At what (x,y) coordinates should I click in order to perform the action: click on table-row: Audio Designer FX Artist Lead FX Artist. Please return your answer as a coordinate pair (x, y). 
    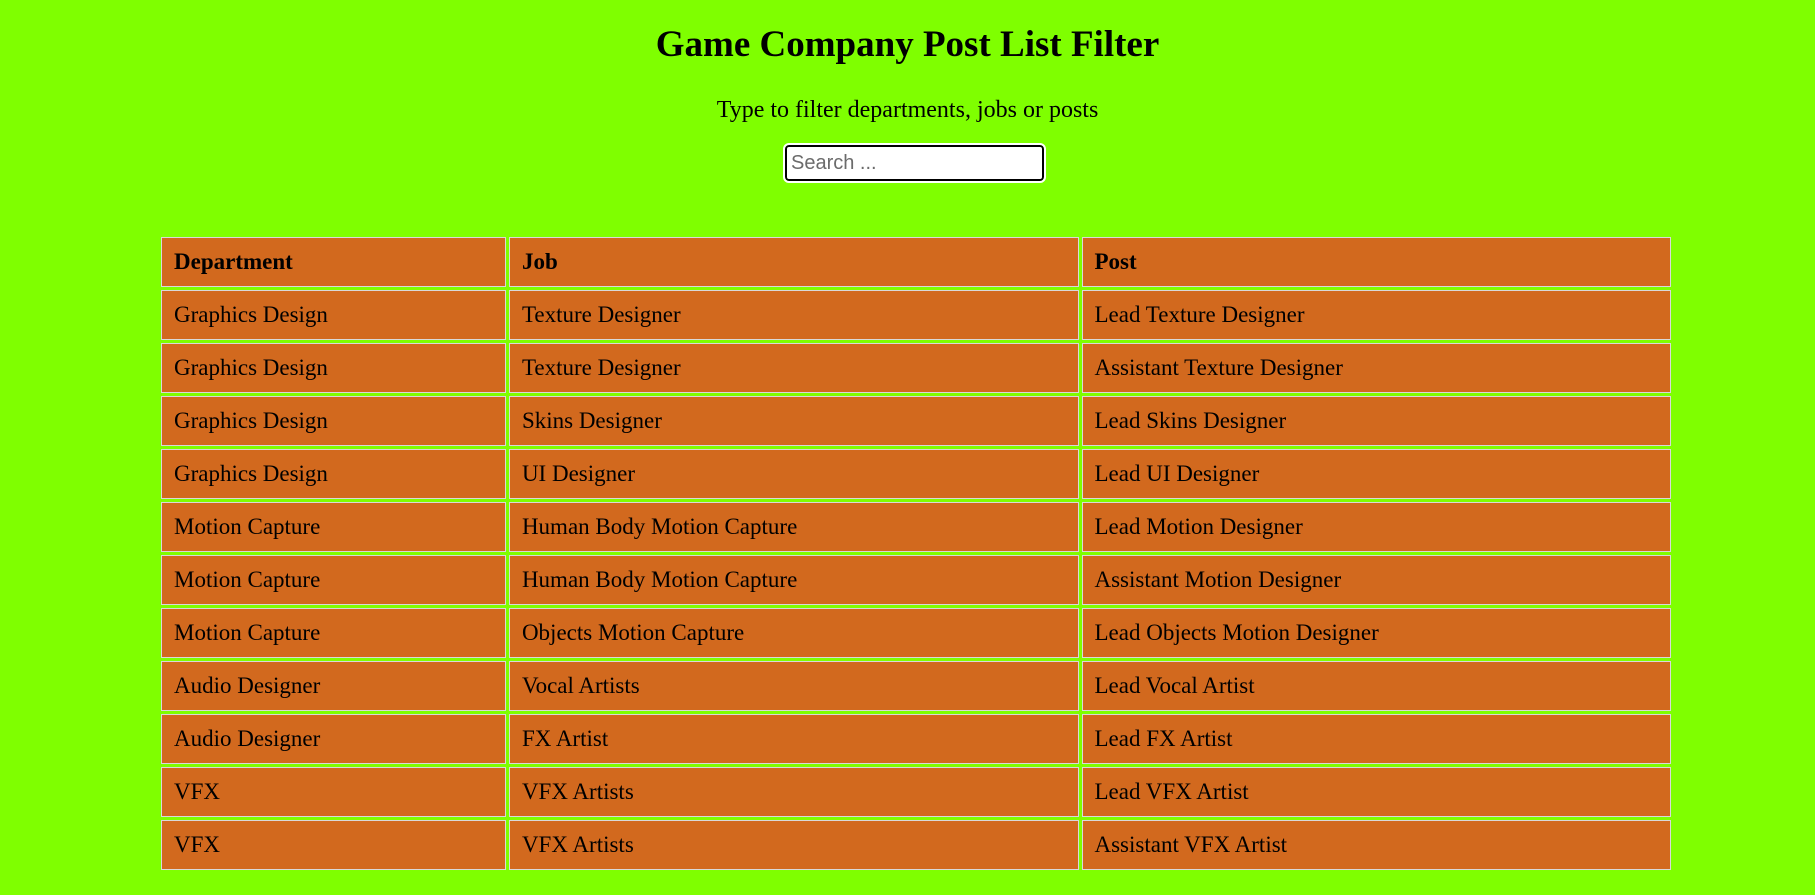
    Looking at the image, I should click on (916, 739).